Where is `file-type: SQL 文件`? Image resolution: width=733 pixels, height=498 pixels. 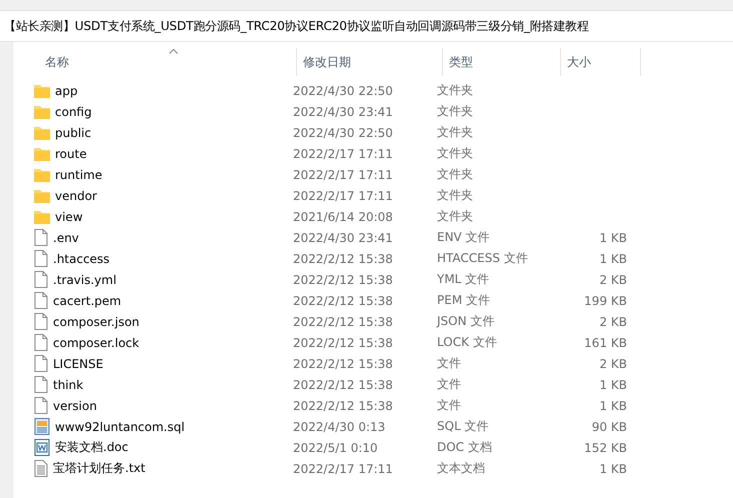
file-type: SQL 文件 is located at coordinates (463, 426).